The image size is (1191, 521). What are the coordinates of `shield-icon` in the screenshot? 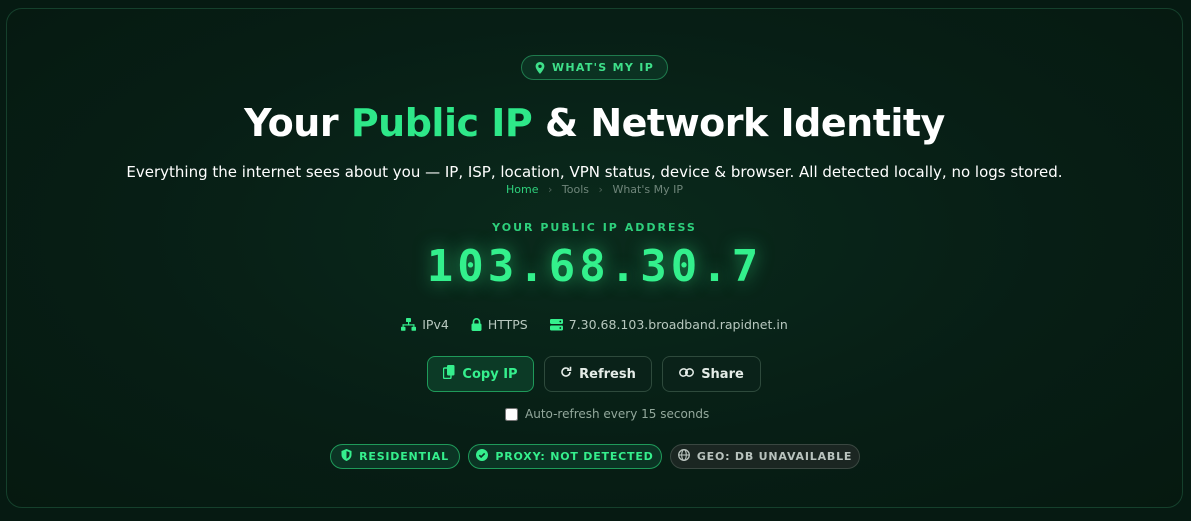 It's located at (346, 456).